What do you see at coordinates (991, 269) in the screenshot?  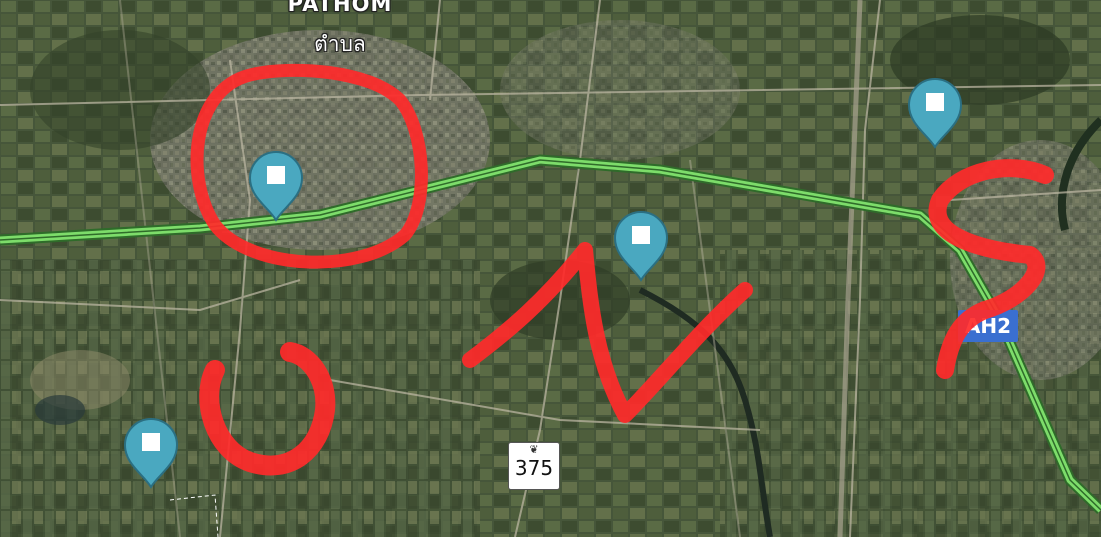 I see `red-s-annotation` at bounding box center [991, 269].